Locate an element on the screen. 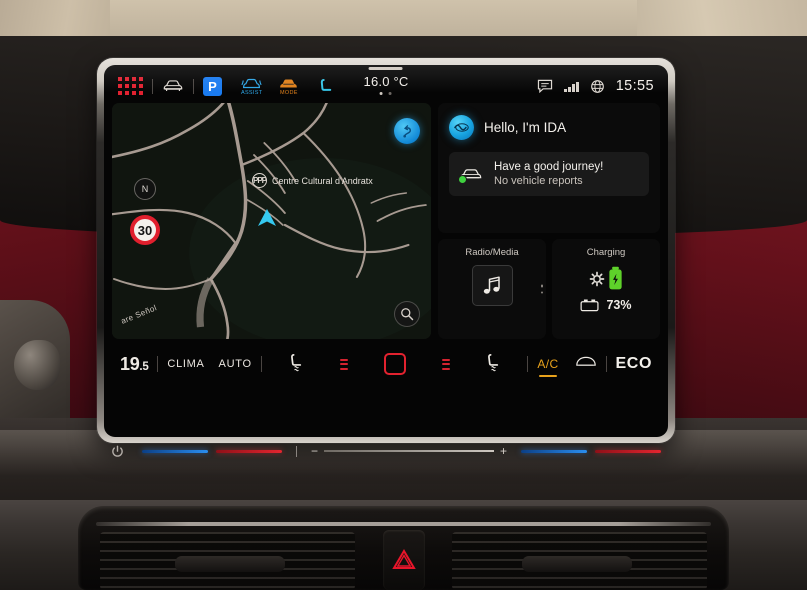 This screenshot has width=807, height=590. temp-slider-right-warm is located at coordinates (628, 451).